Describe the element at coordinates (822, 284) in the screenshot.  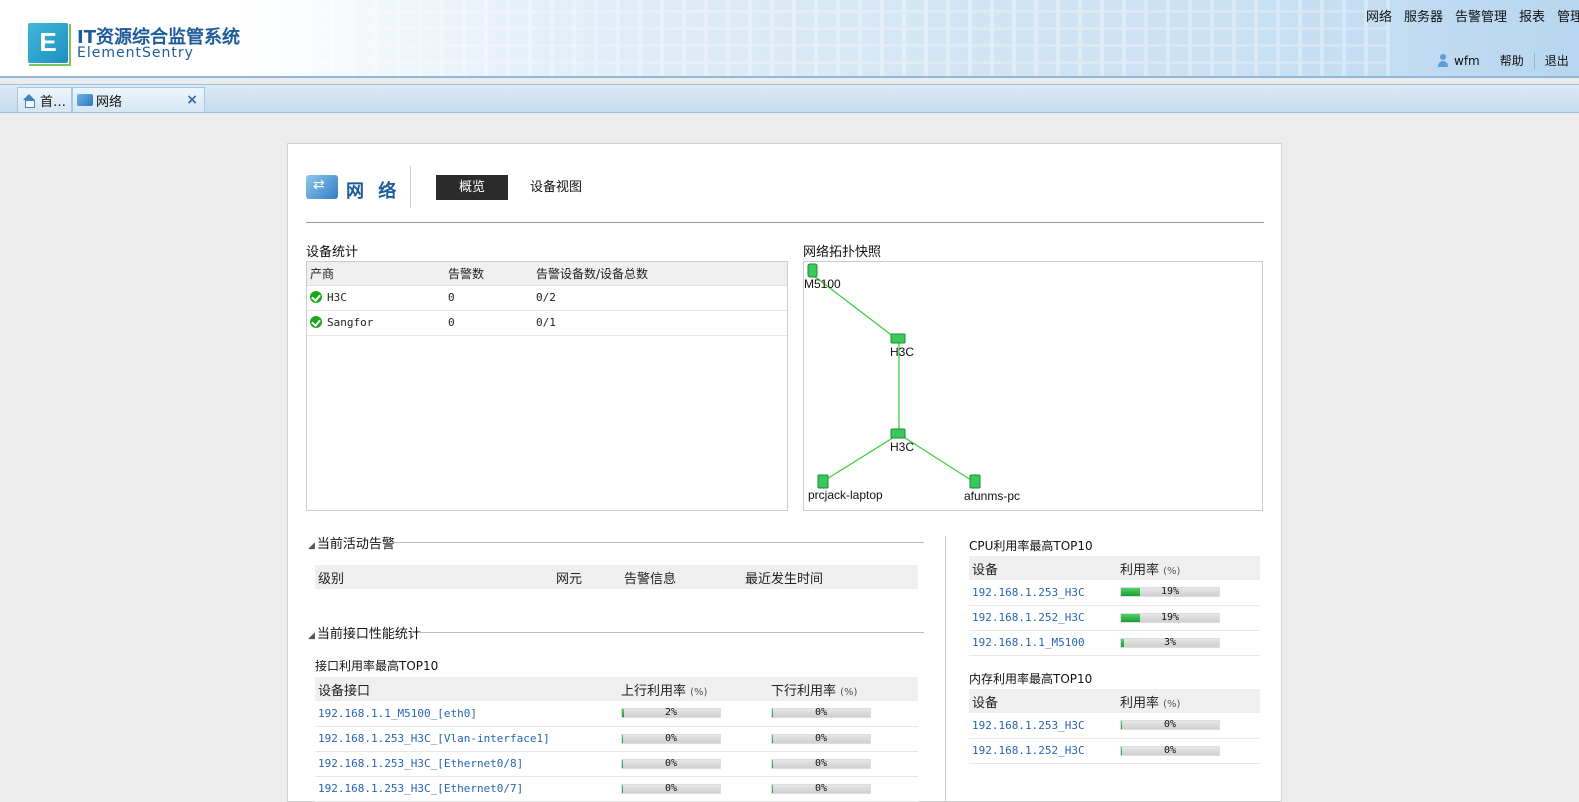
I see `node-label: M5100` at that location.